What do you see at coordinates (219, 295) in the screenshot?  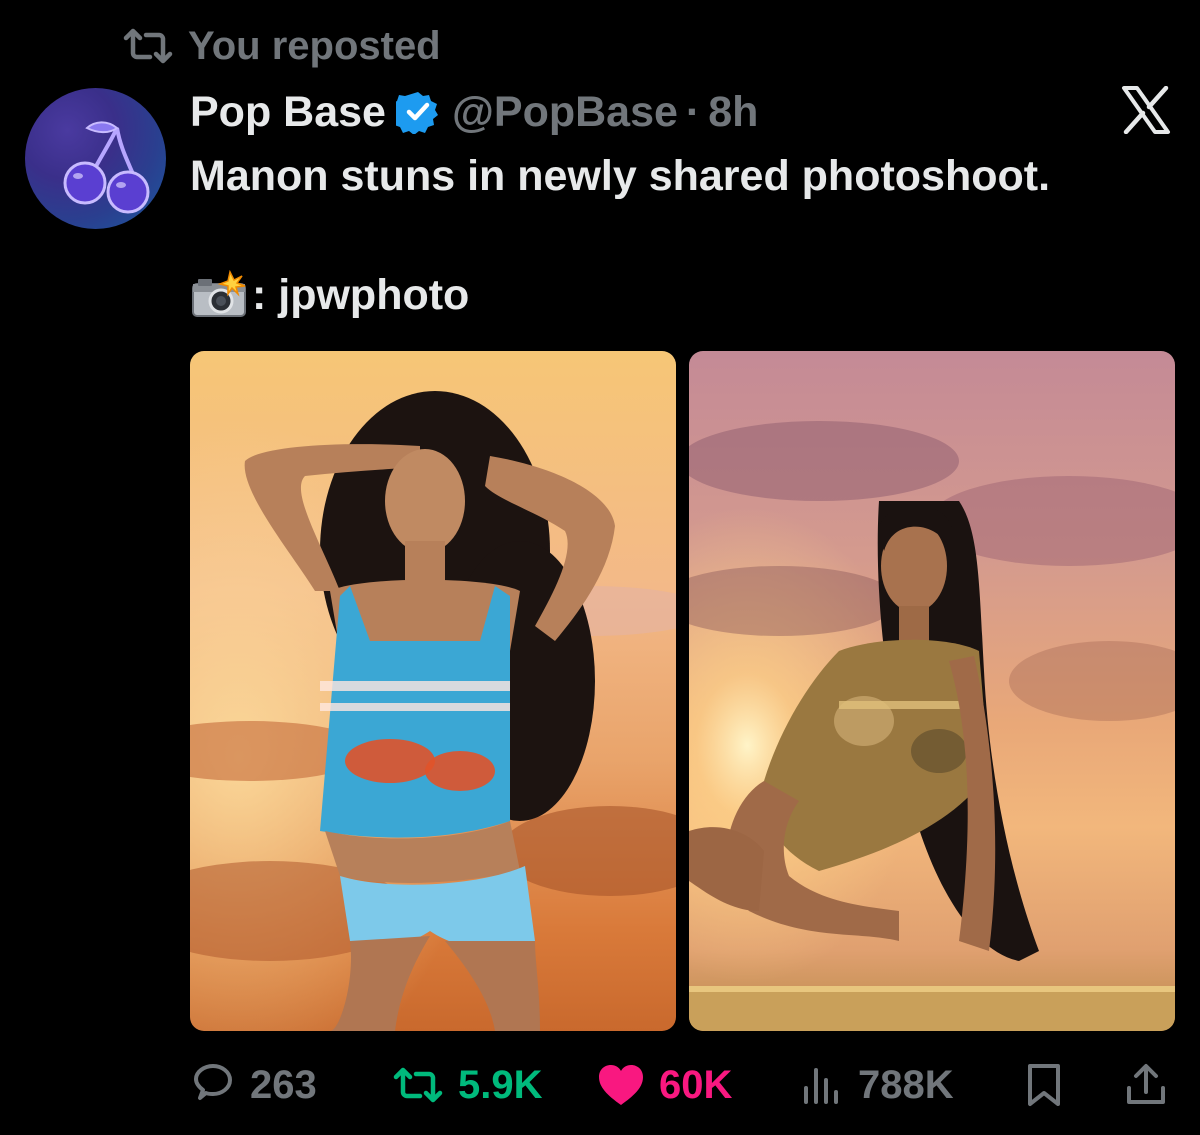 I see `camera-with-flash-icon` at bounding box center [219, 295].